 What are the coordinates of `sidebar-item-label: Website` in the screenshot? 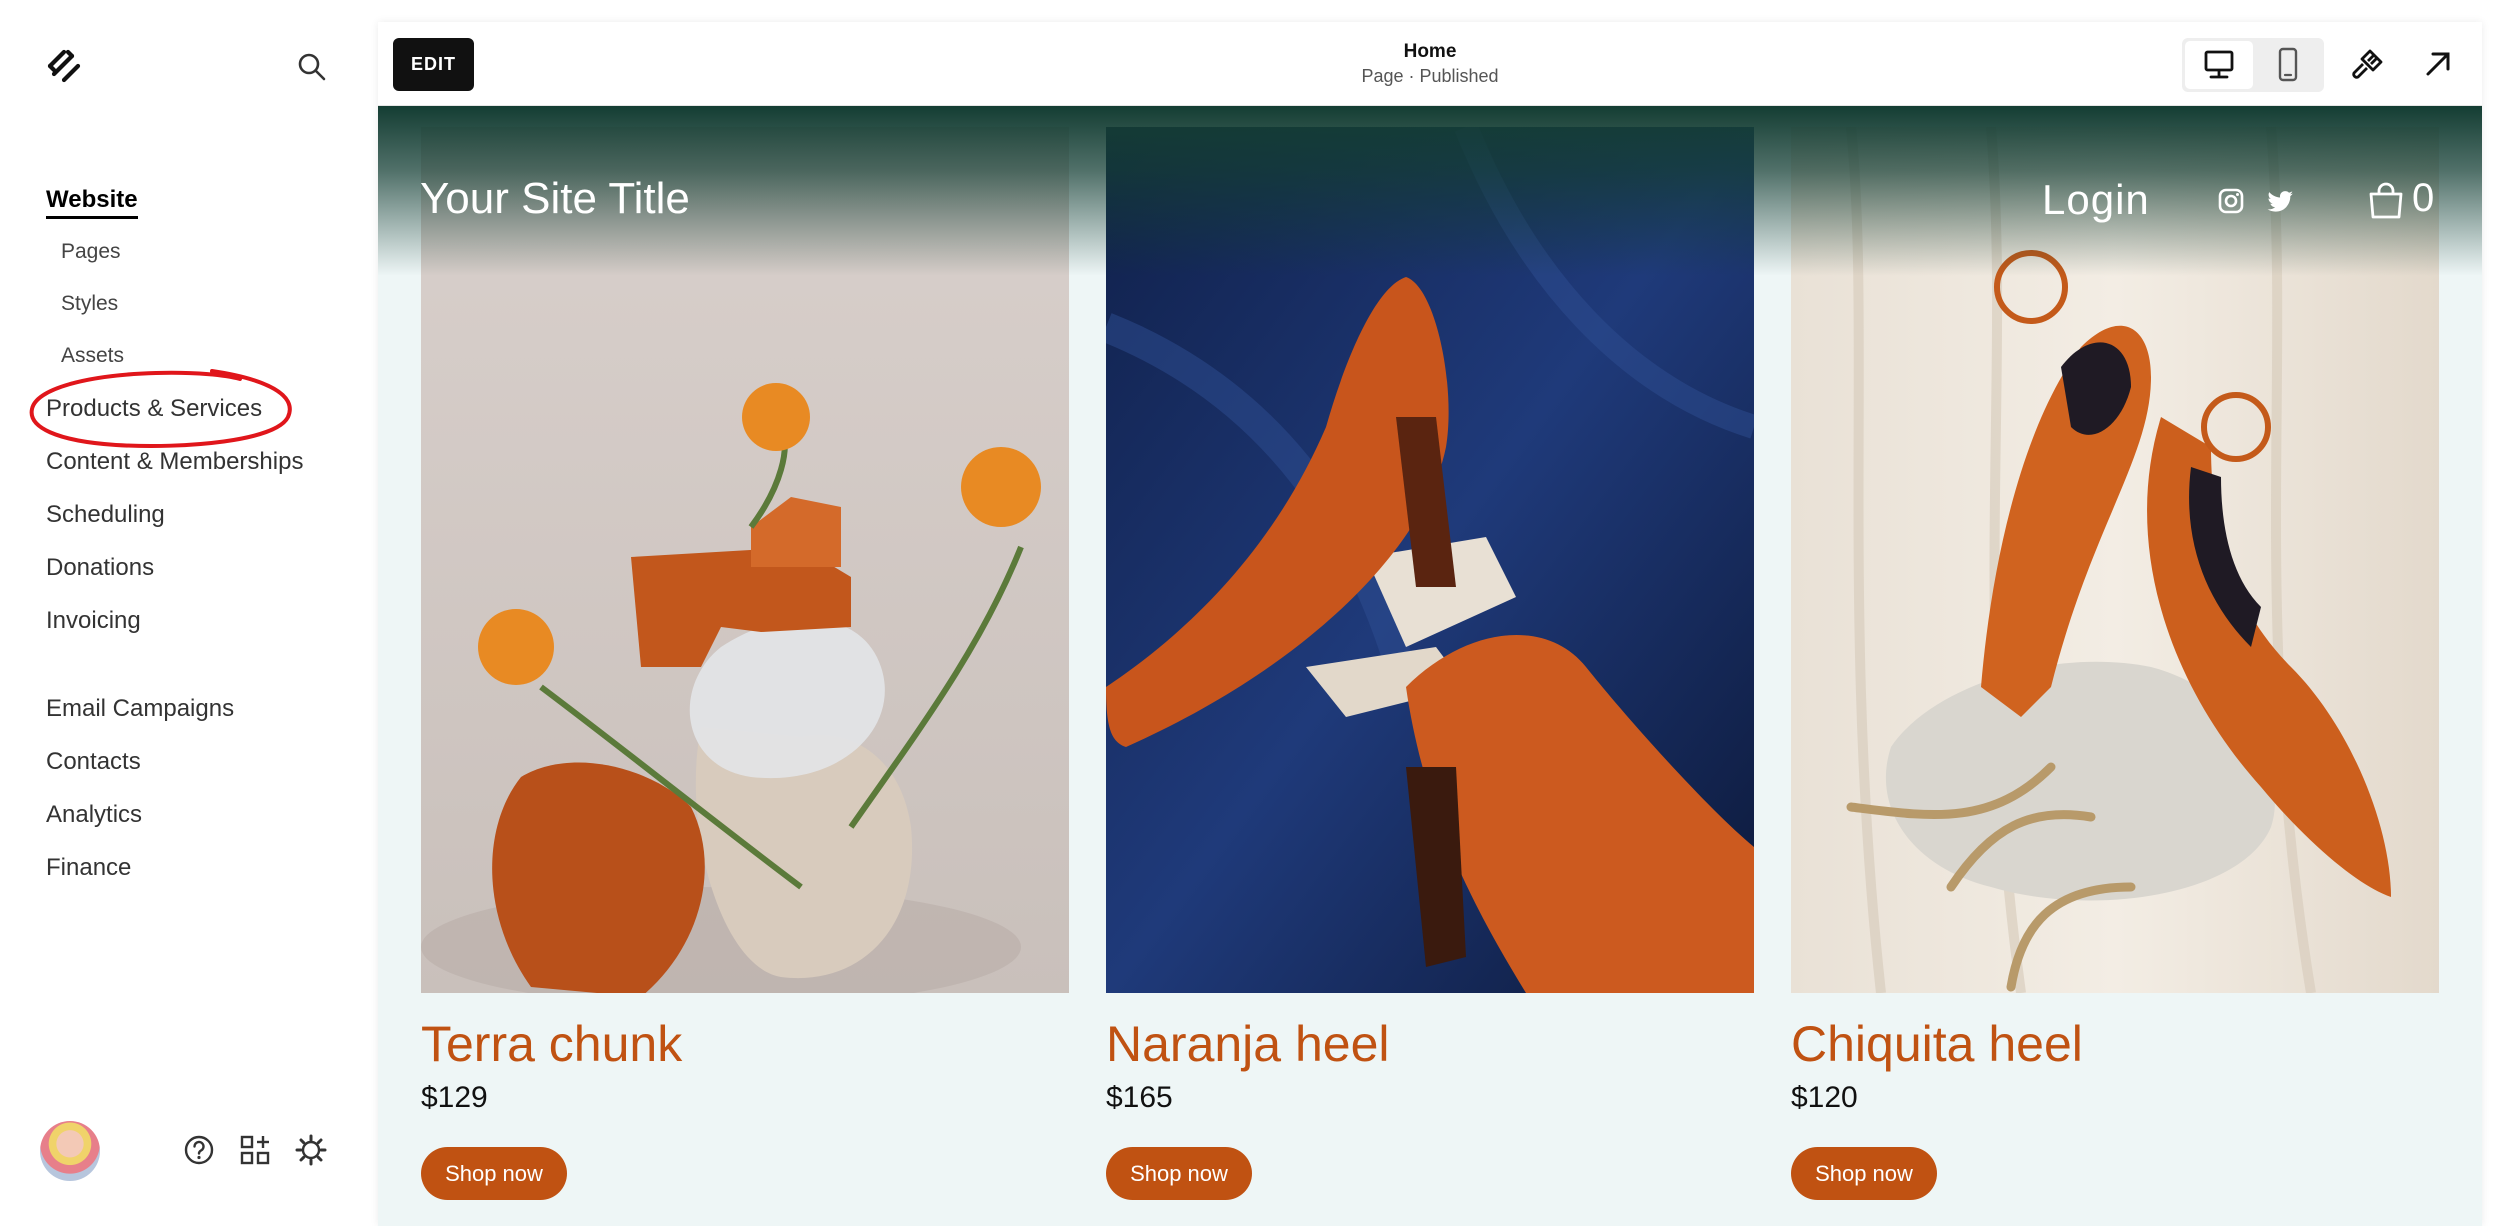 It's located at (92, 202).